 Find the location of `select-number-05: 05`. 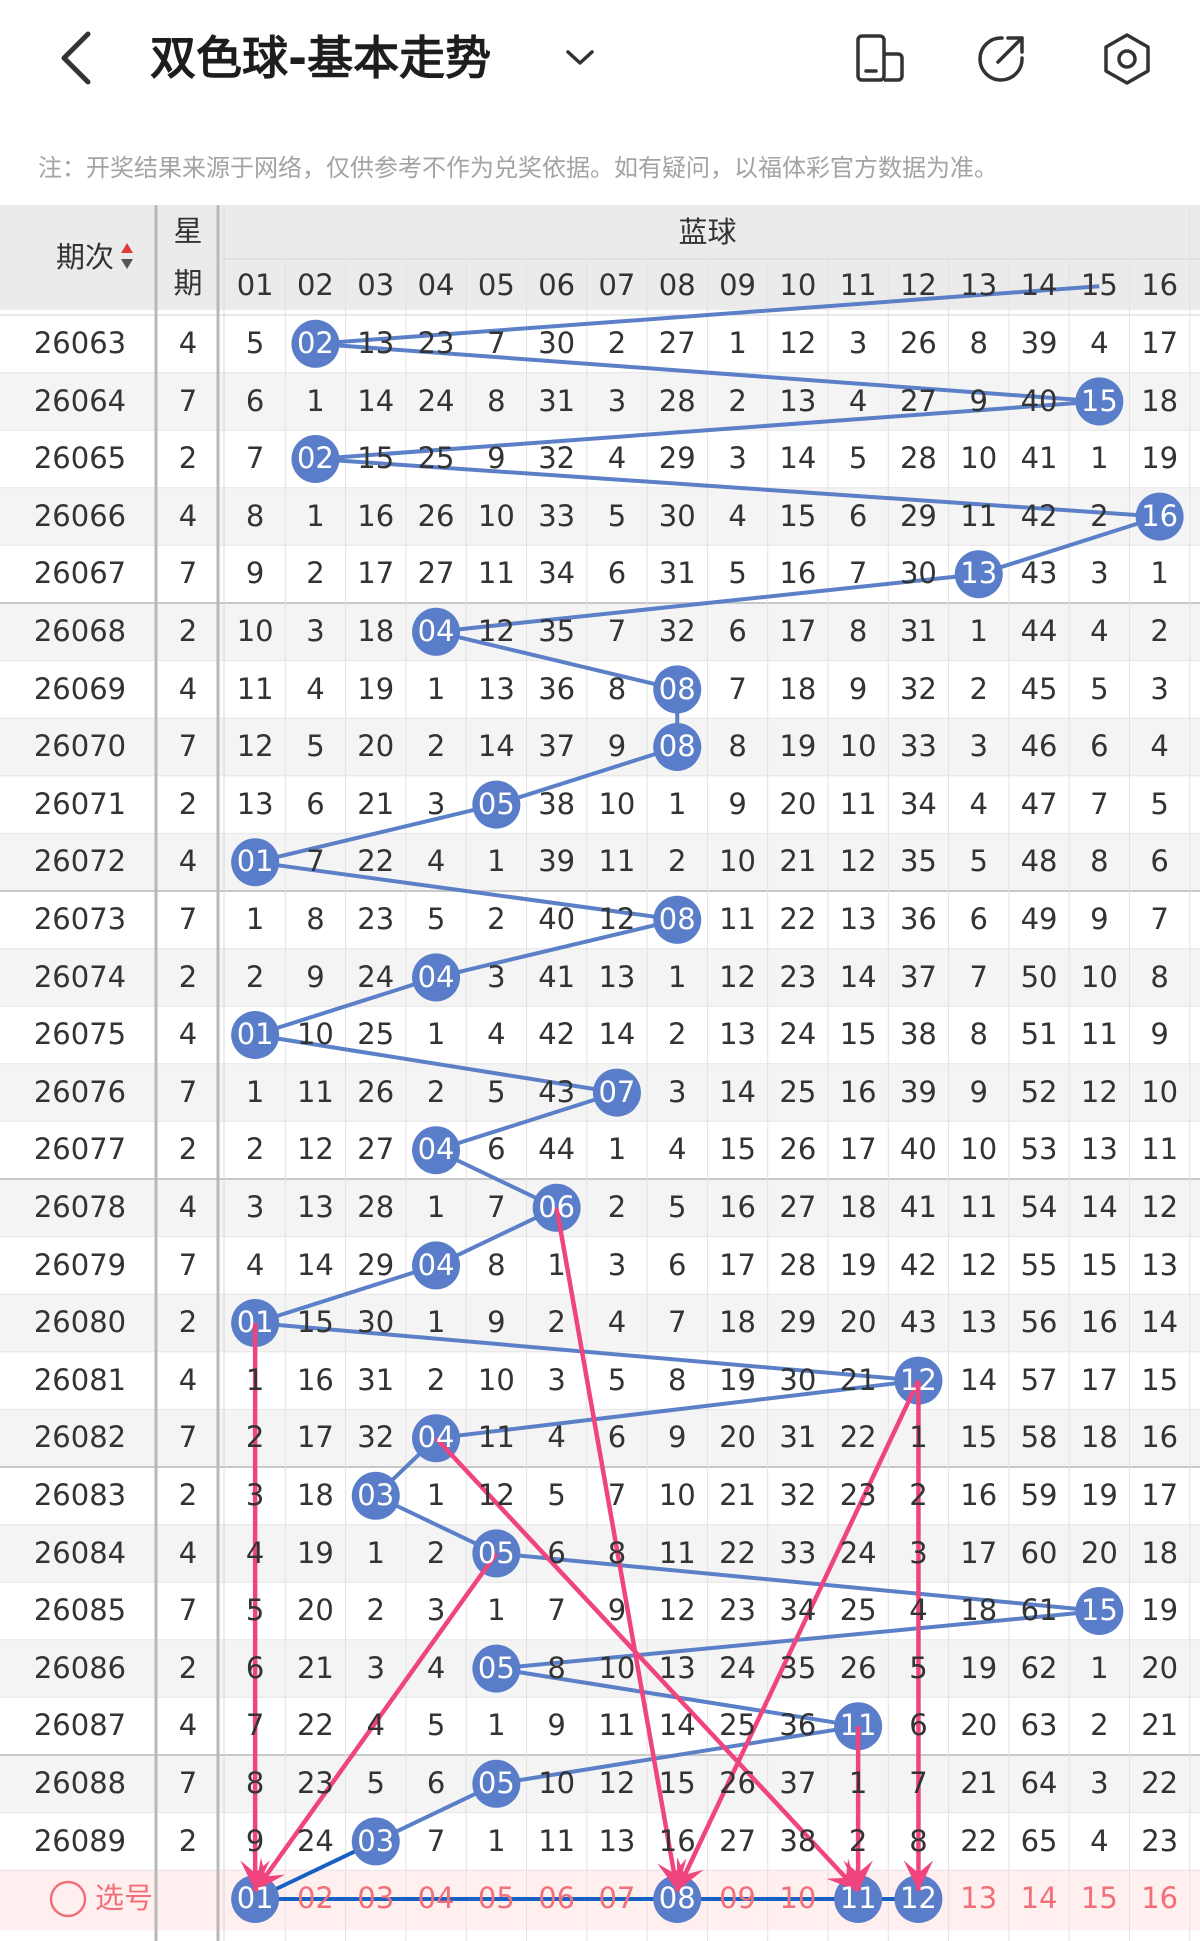

select-number-05: 05 is located at coordinates (496, 1898).